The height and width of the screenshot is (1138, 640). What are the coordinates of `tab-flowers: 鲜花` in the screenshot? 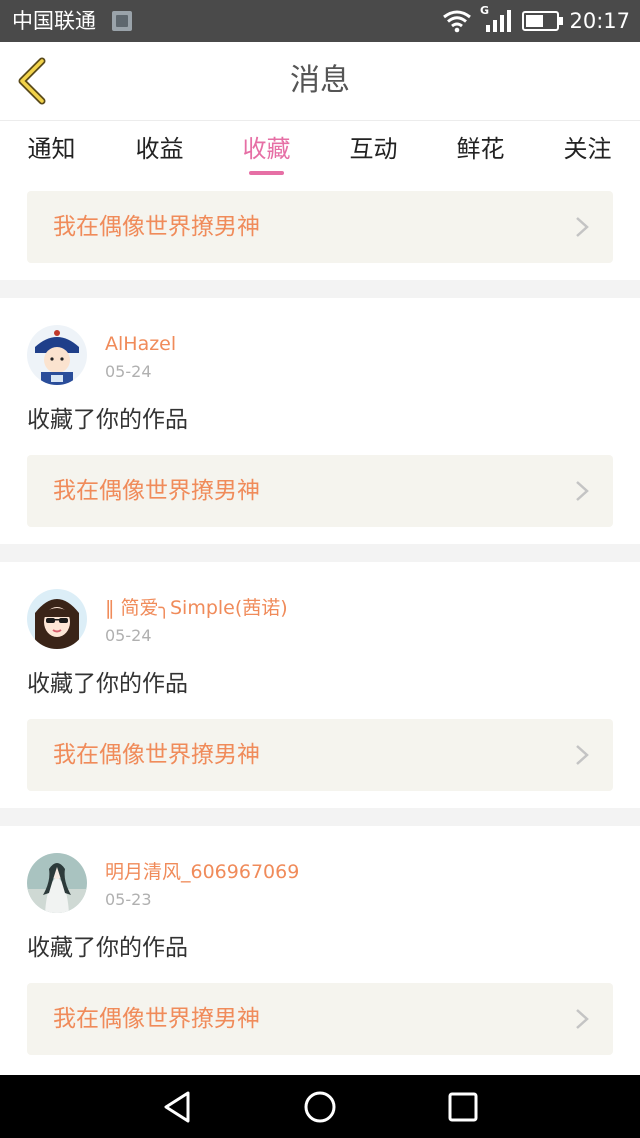 It's located at (480, 151).